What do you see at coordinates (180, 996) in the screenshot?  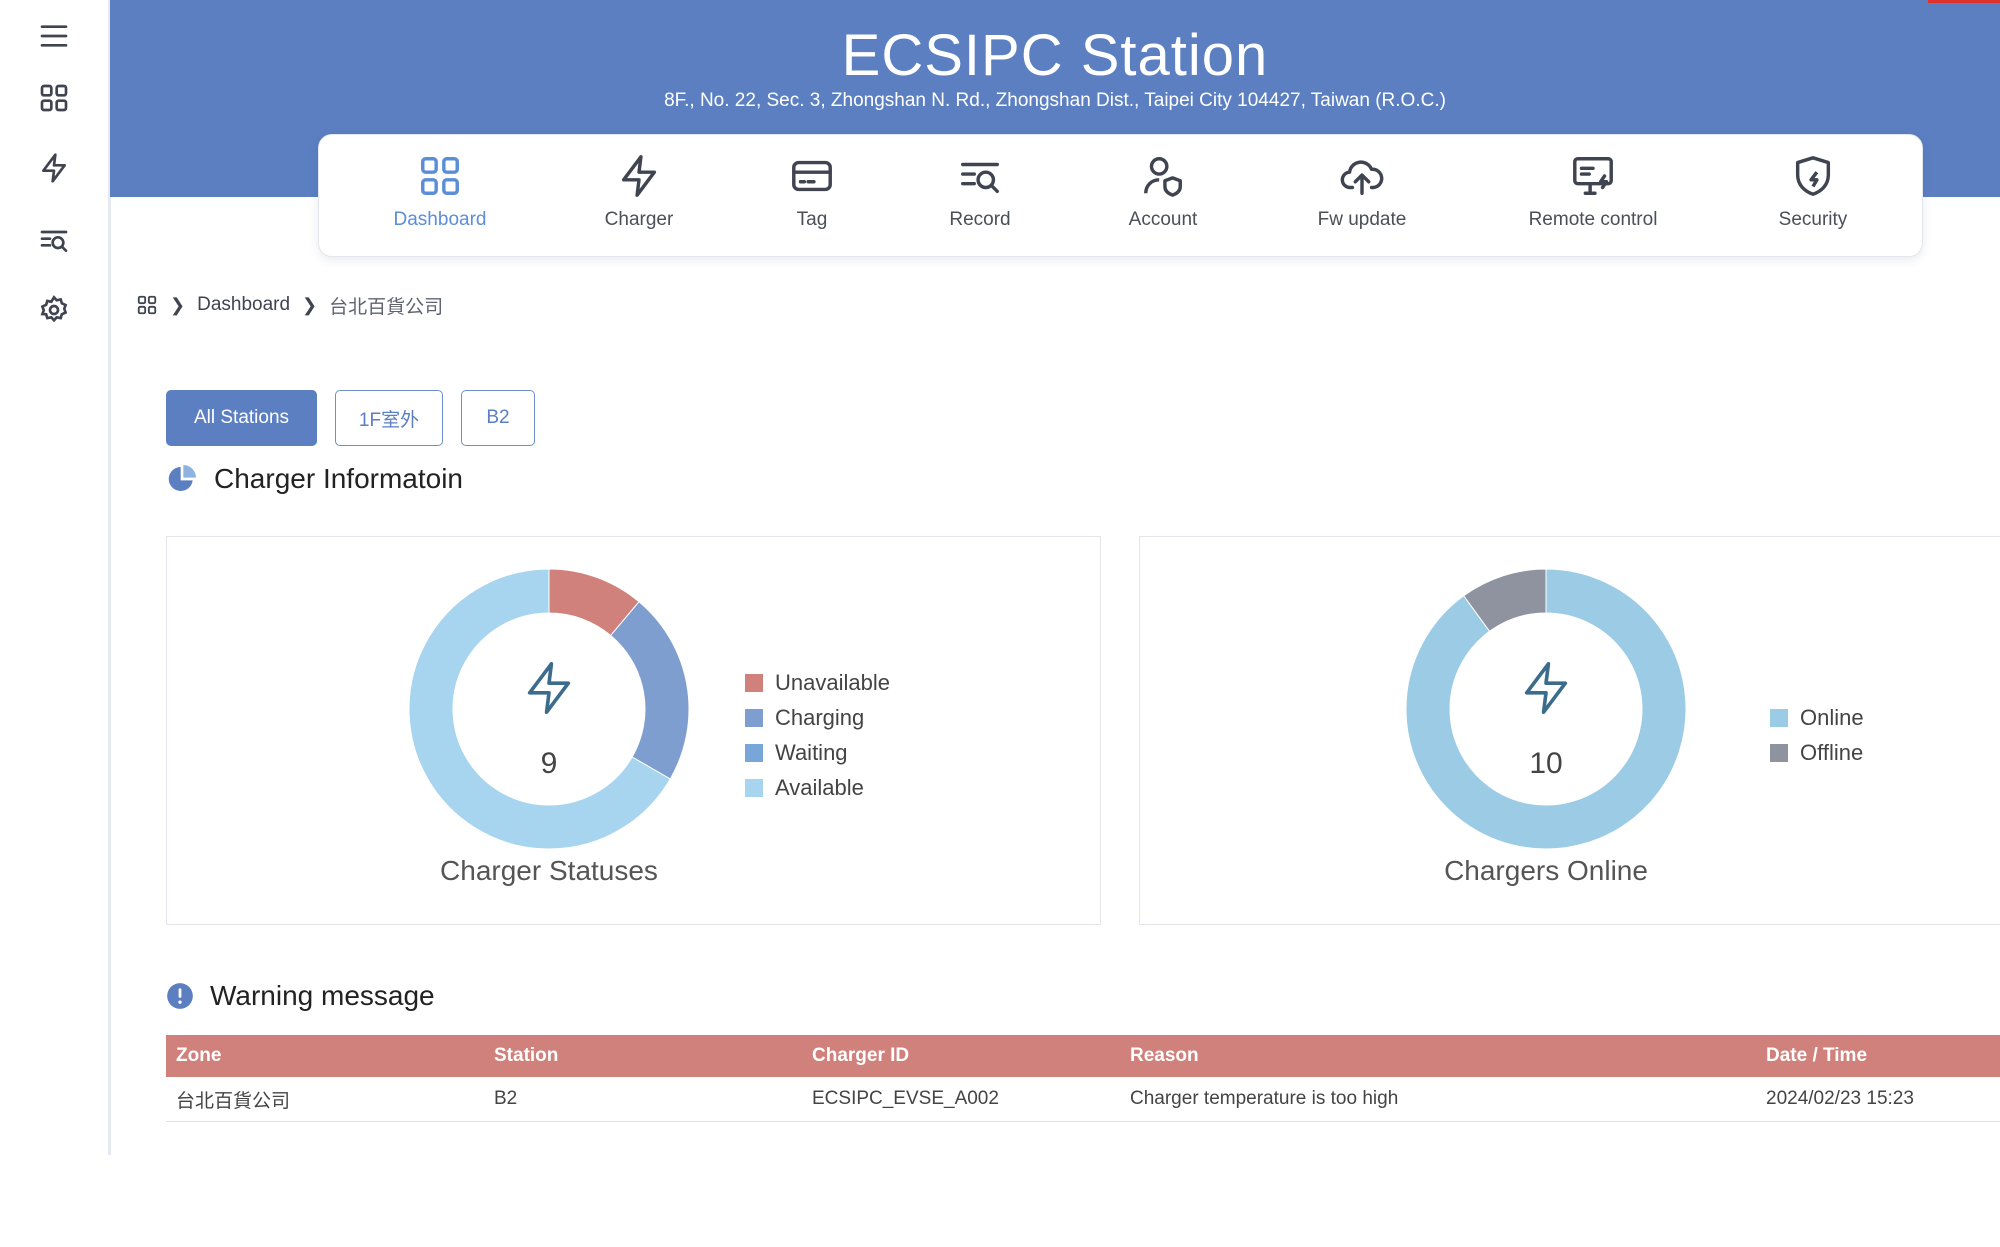 I see `exclamation-circle-icon` at bounding box center [180, 996].